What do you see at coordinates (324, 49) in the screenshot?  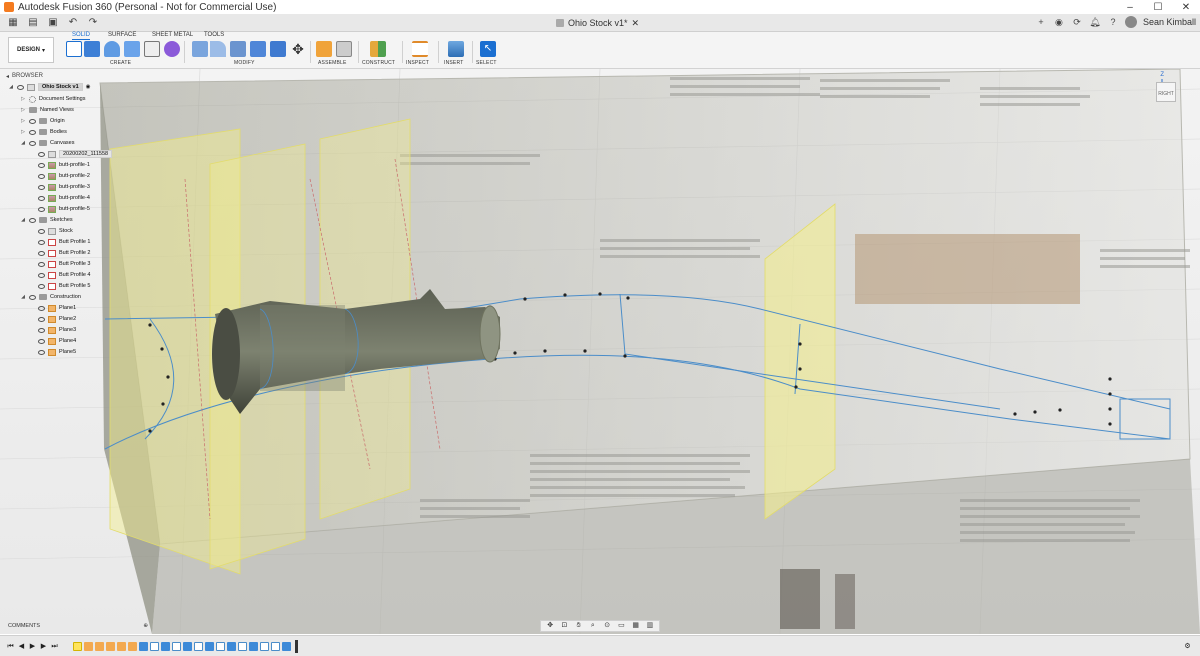 I see `new-component-icon` at bounding box center [324, 49].